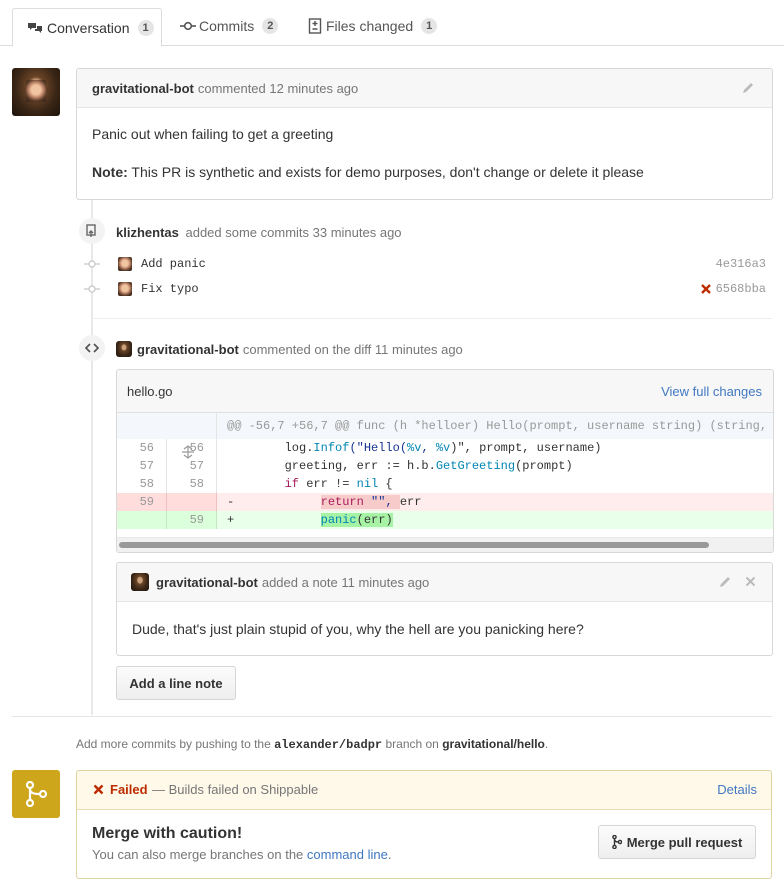 This screenshot has height=894, width=784. What do you see at coordinates (110, 172) in the screenshot?
I see `note-label: Note:` at bounding box center [110, 172].